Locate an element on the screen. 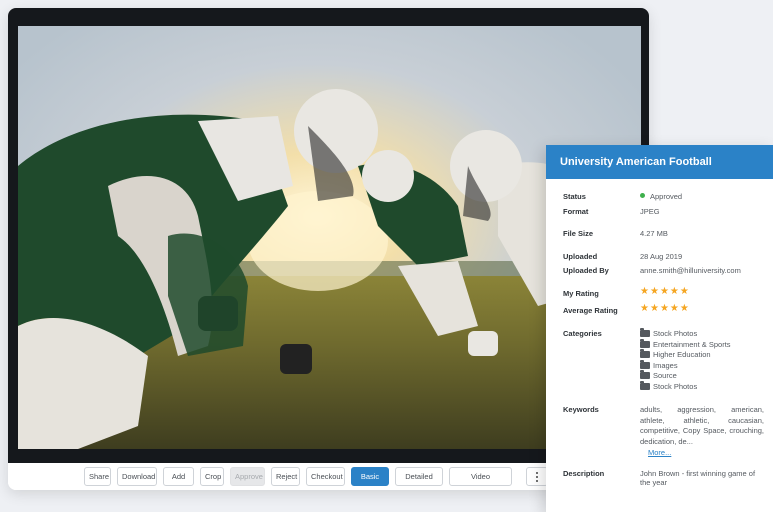  format-label: Format is located at coordinates (576, 211).